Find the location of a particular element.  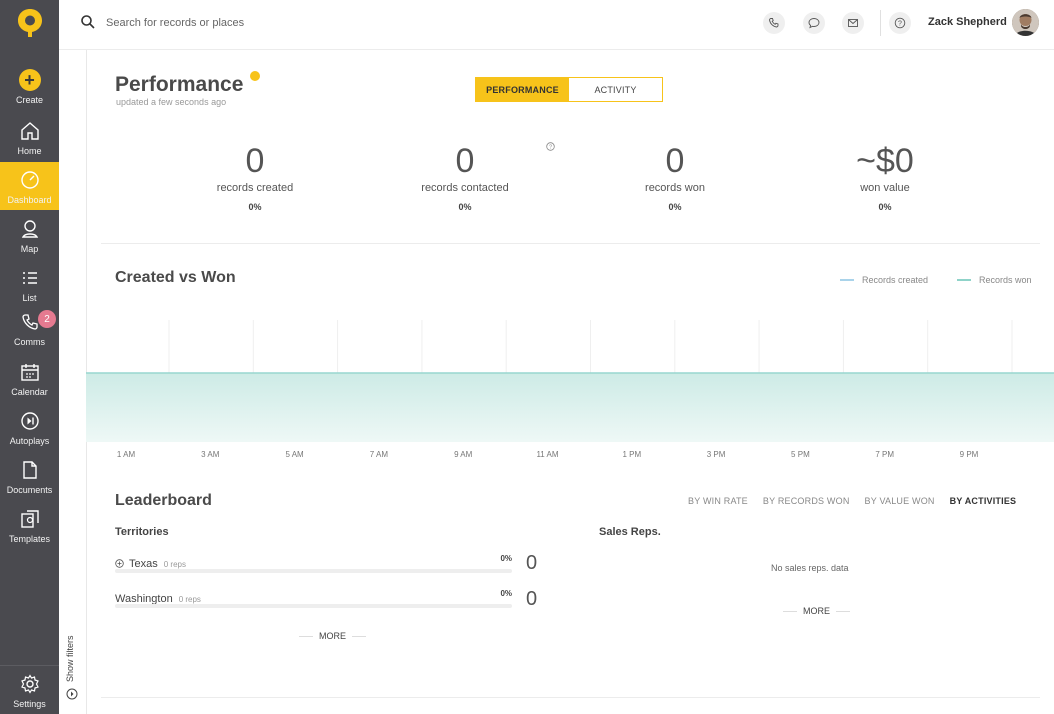

templates-icon is located at coordinates (29, 519).